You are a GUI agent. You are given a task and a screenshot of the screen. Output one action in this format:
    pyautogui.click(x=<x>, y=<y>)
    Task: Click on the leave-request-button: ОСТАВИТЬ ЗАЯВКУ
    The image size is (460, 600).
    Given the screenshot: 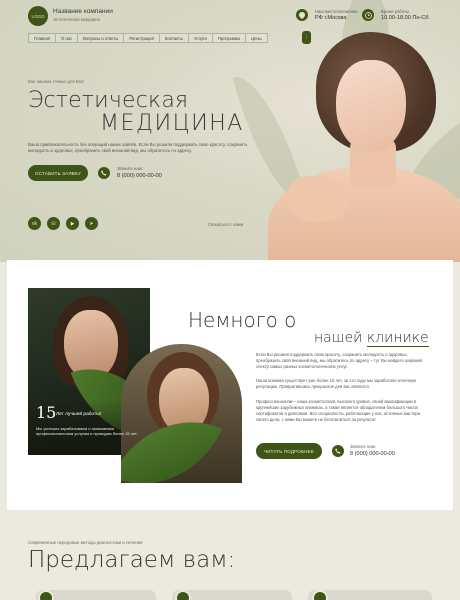 What is the action you would take?
    pyautogui.click(x=58, y=173)
    